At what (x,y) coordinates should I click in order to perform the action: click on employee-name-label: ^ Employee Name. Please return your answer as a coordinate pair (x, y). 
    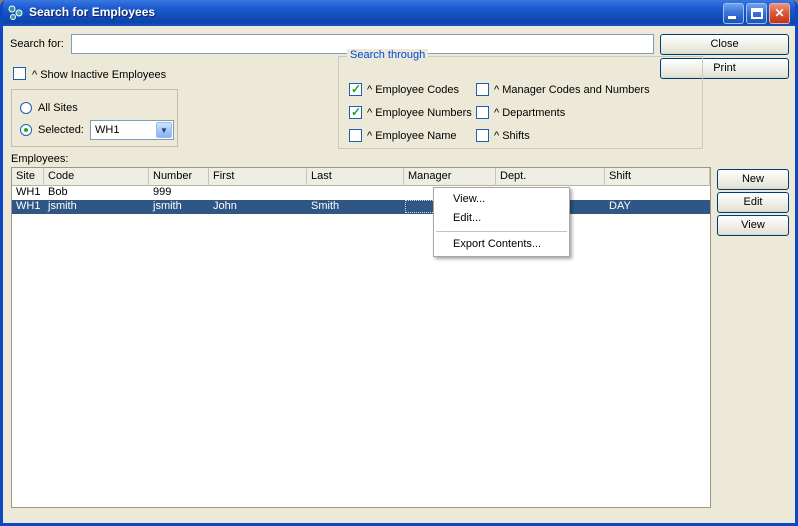
    Looking at the image, I should click on (412, 136).